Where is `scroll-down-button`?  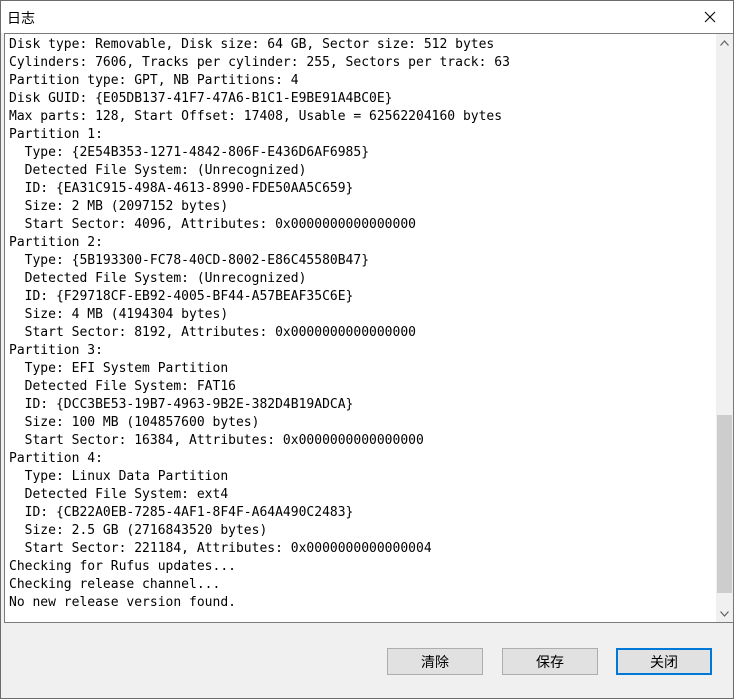
scroll-down-button is located at coordinates (724, 613).